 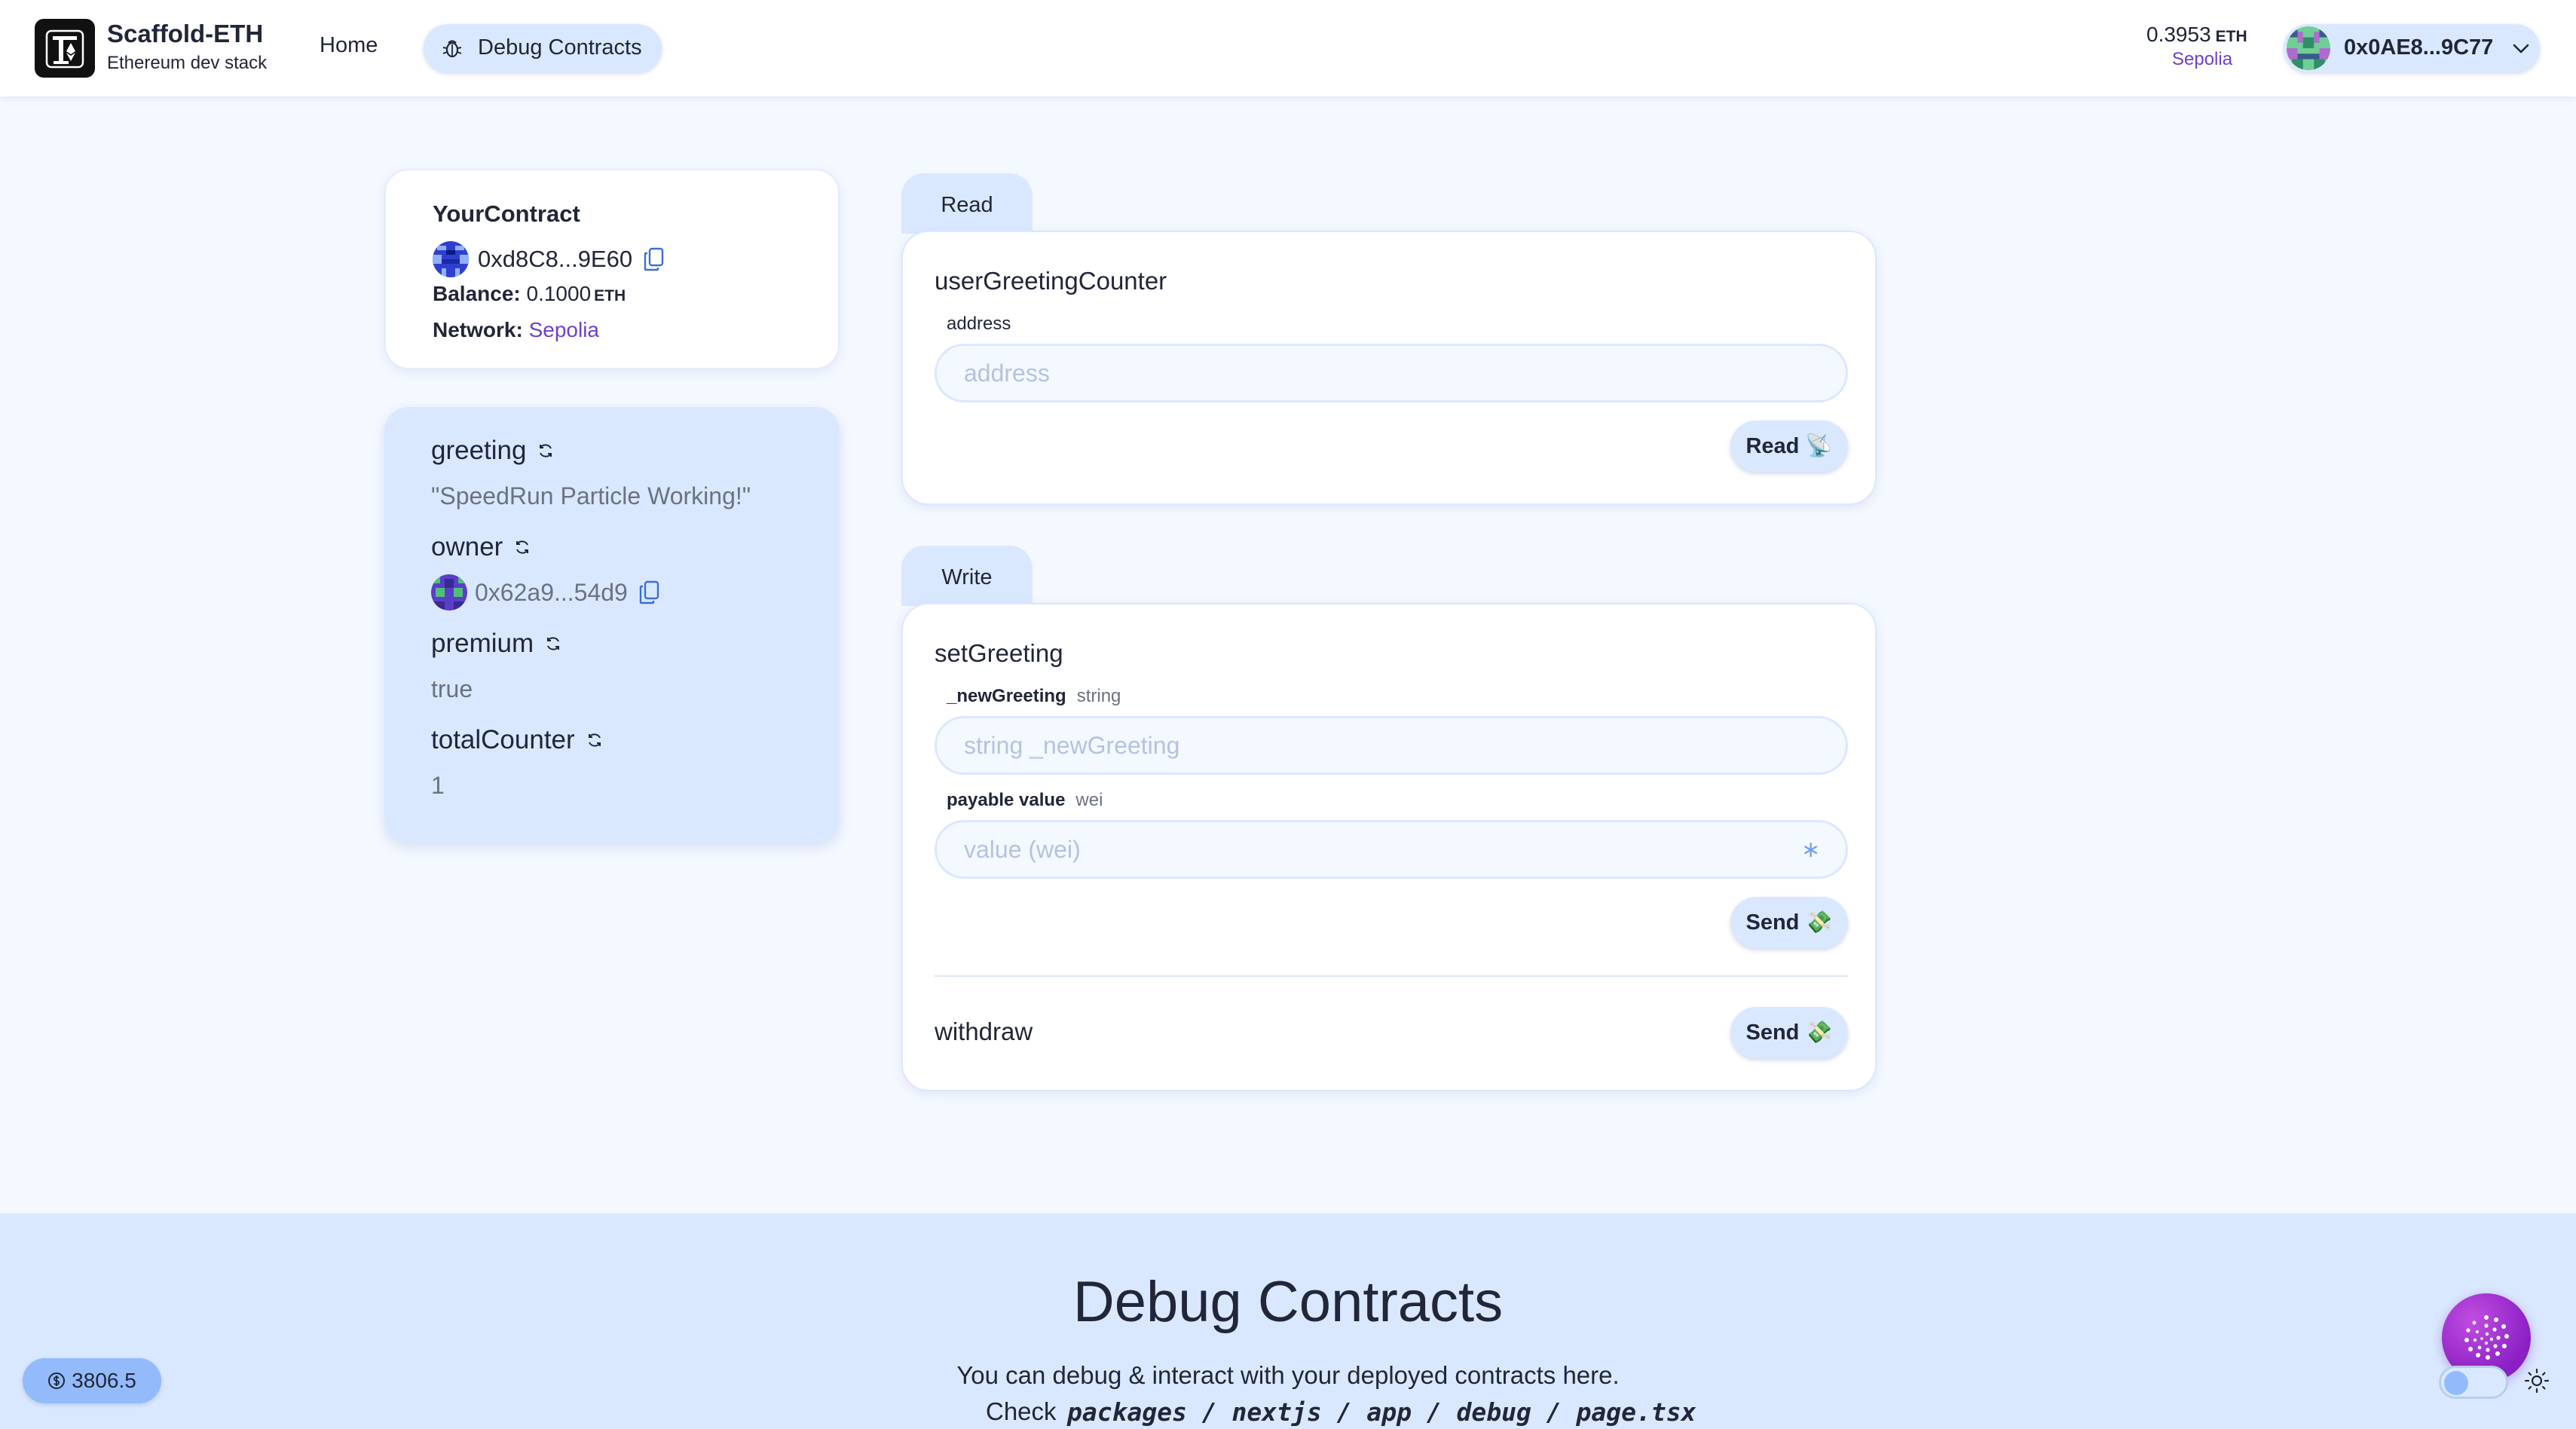 What do you see at coordinates (1391, 849) in the screenshot?
I see `payable-value-input` at bounding box center [1391, 849].